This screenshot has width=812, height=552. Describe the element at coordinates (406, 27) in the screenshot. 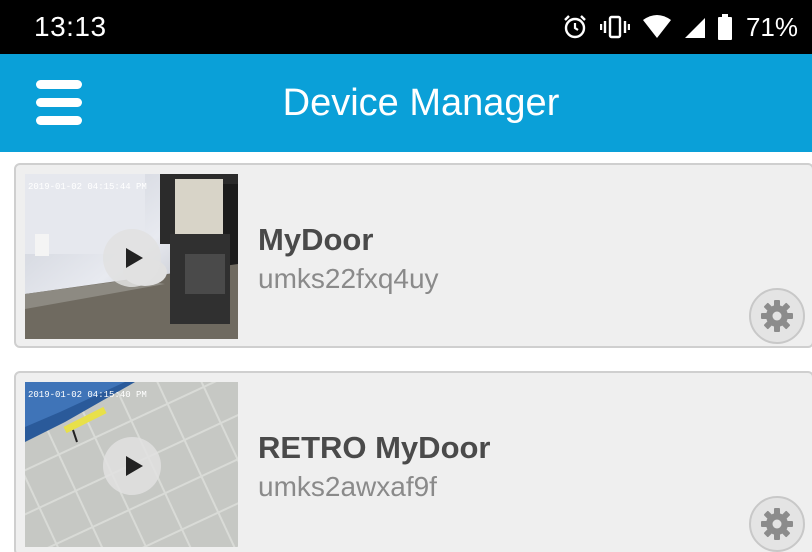

I see `status-bar: 13:13 71%` at that location.